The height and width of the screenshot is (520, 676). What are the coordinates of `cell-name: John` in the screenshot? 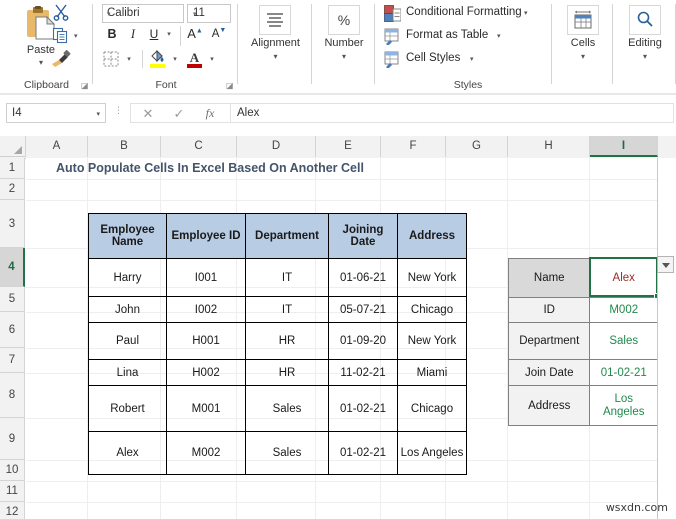 It's located at (127, 309).